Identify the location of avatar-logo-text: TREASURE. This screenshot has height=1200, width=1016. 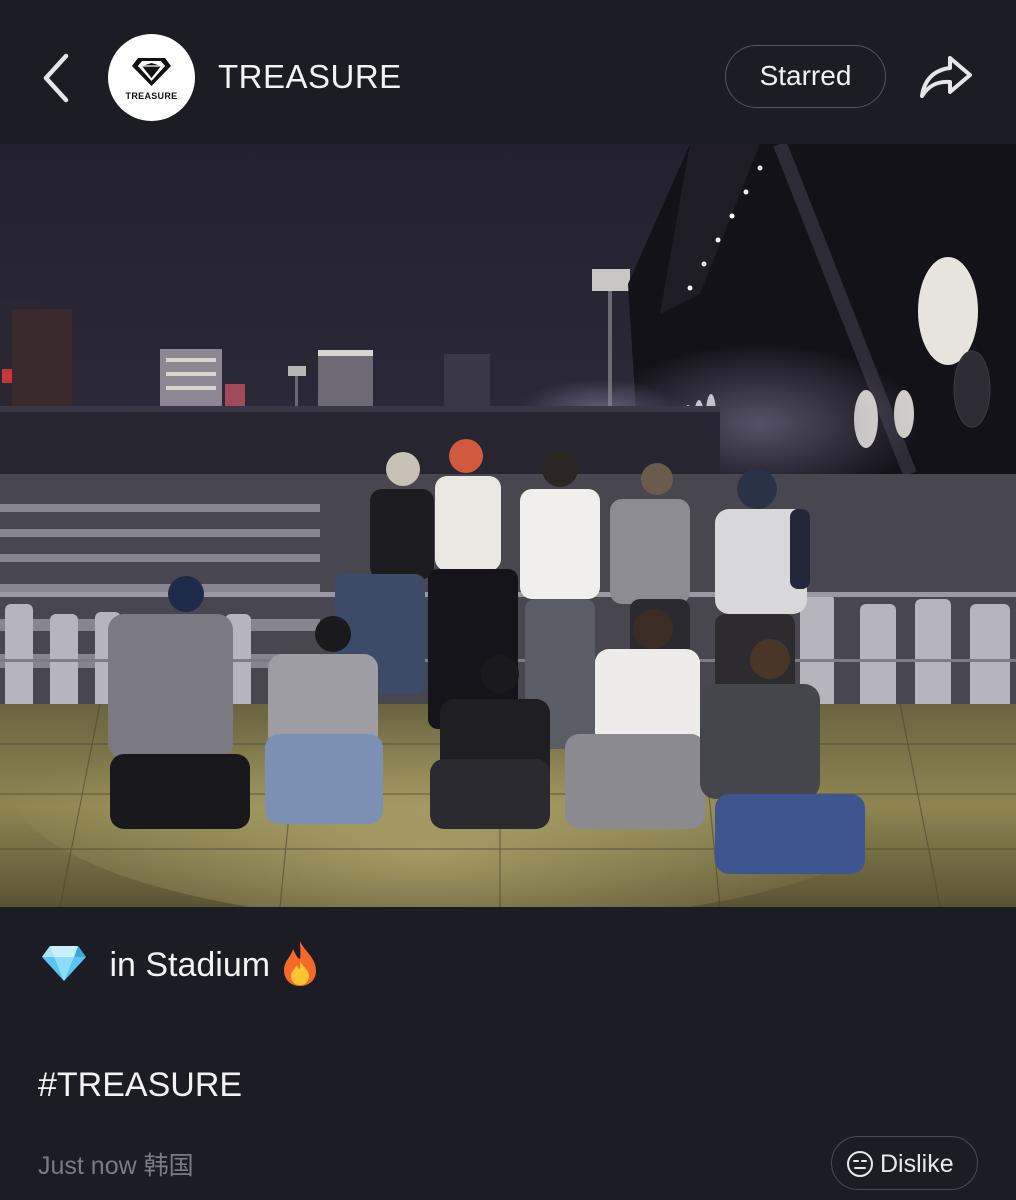
(151, 96).